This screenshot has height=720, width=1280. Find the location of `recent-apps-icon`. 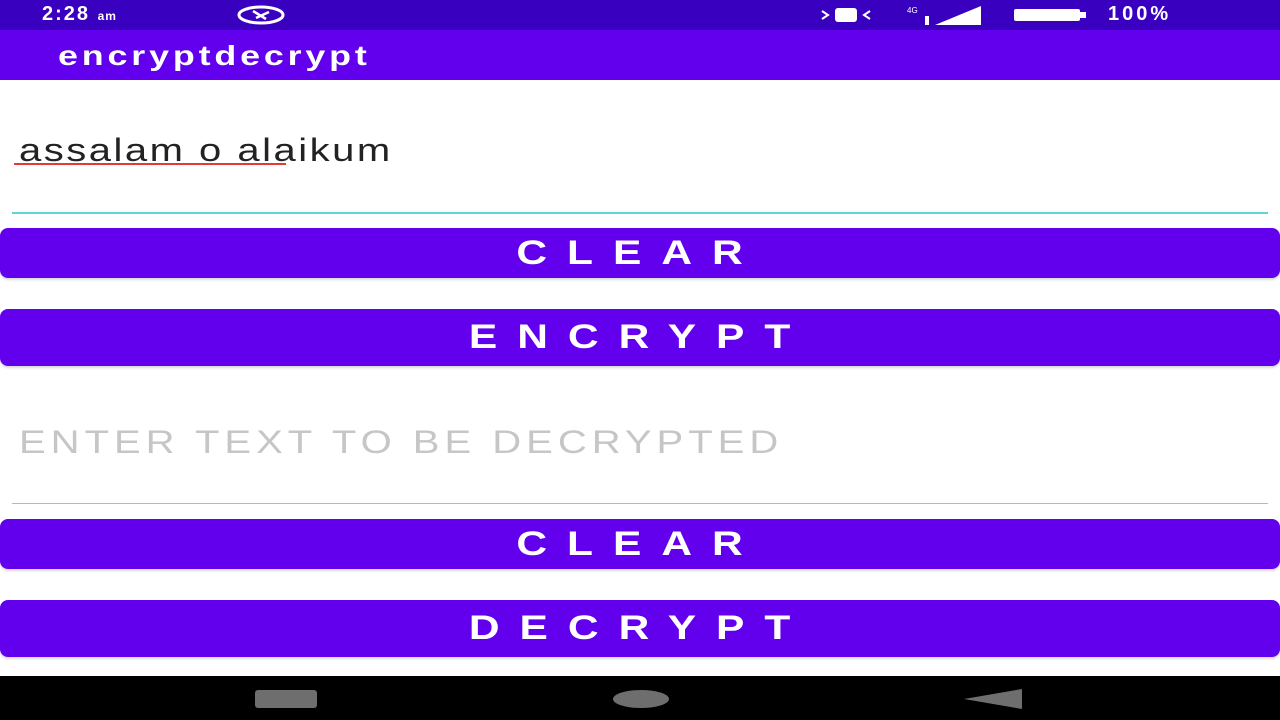

recent-apps-icon is located at coordinates (993, 699).